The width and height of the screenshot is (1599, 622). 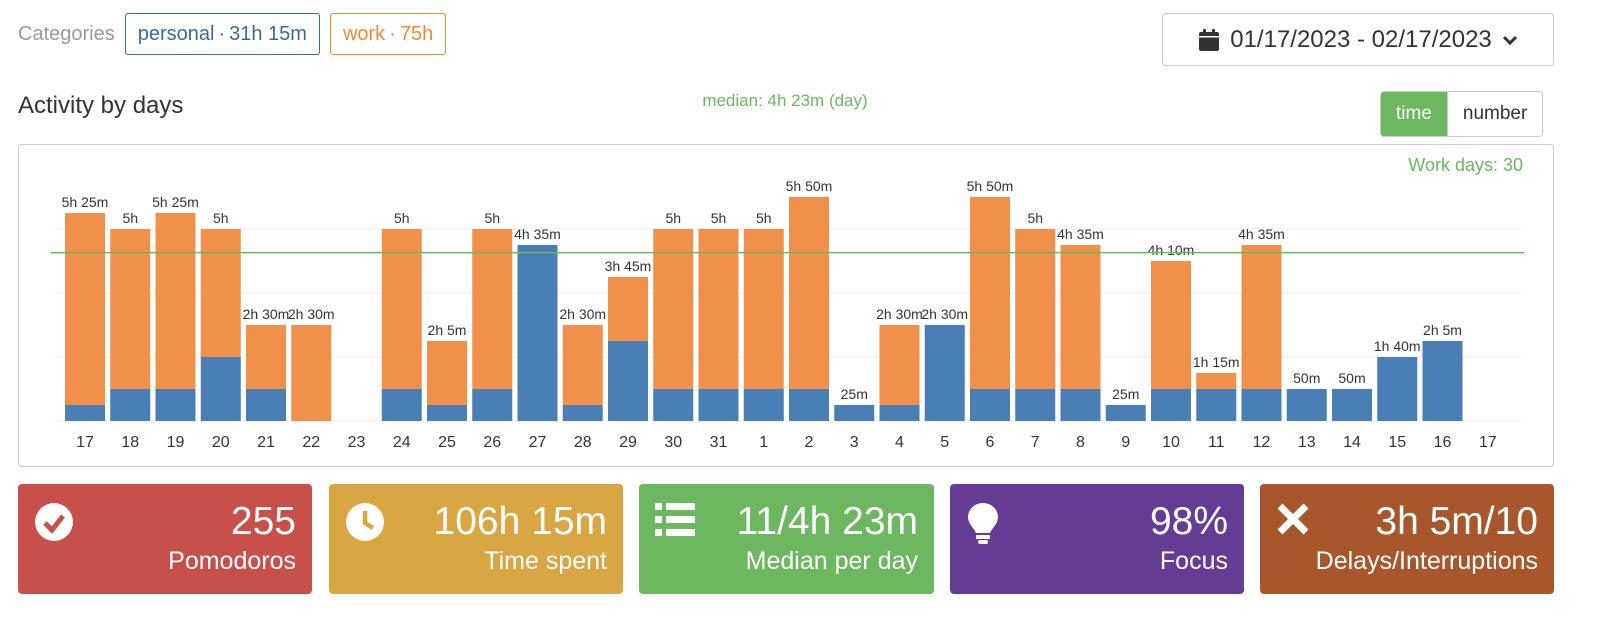 What do you see at coordinates (1494, 114) in the screenshot?
I see `toggle-number-button: number` at bounding box center [1494, 114].